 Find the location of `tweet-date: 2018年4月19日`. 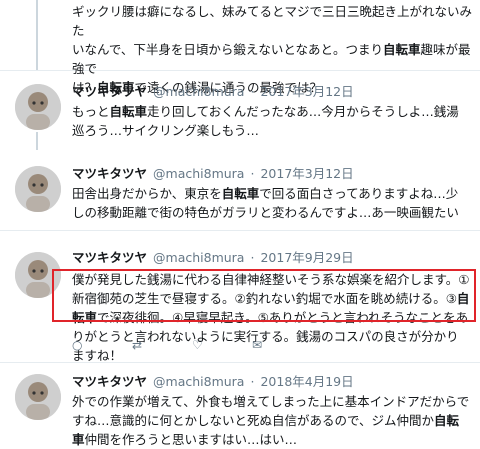

tweet-date: 2018年4月19日 is located at coordinates (306, 381).